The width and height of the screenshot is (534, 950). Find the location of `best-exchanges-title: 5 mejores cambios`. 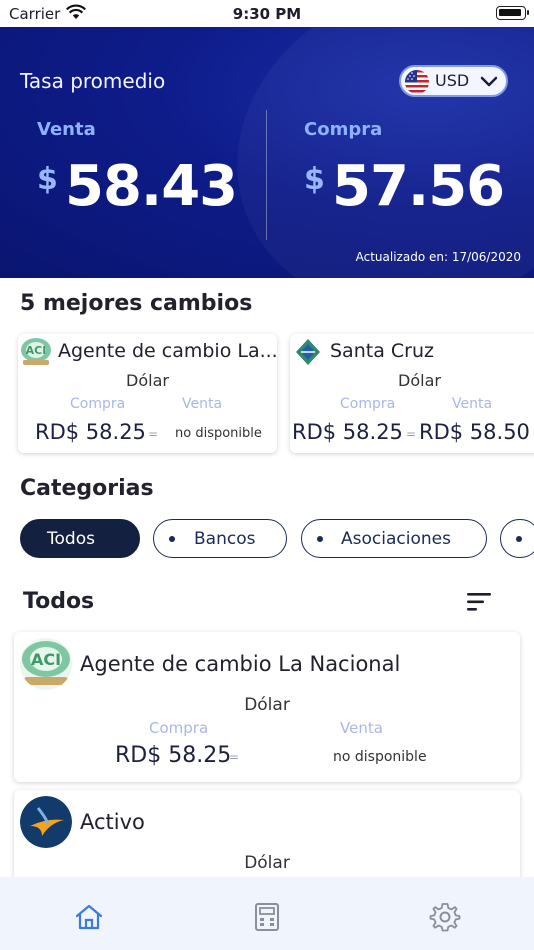

best-exchanges-title: 5 mejores cambios is located at coordinates (136, 303).